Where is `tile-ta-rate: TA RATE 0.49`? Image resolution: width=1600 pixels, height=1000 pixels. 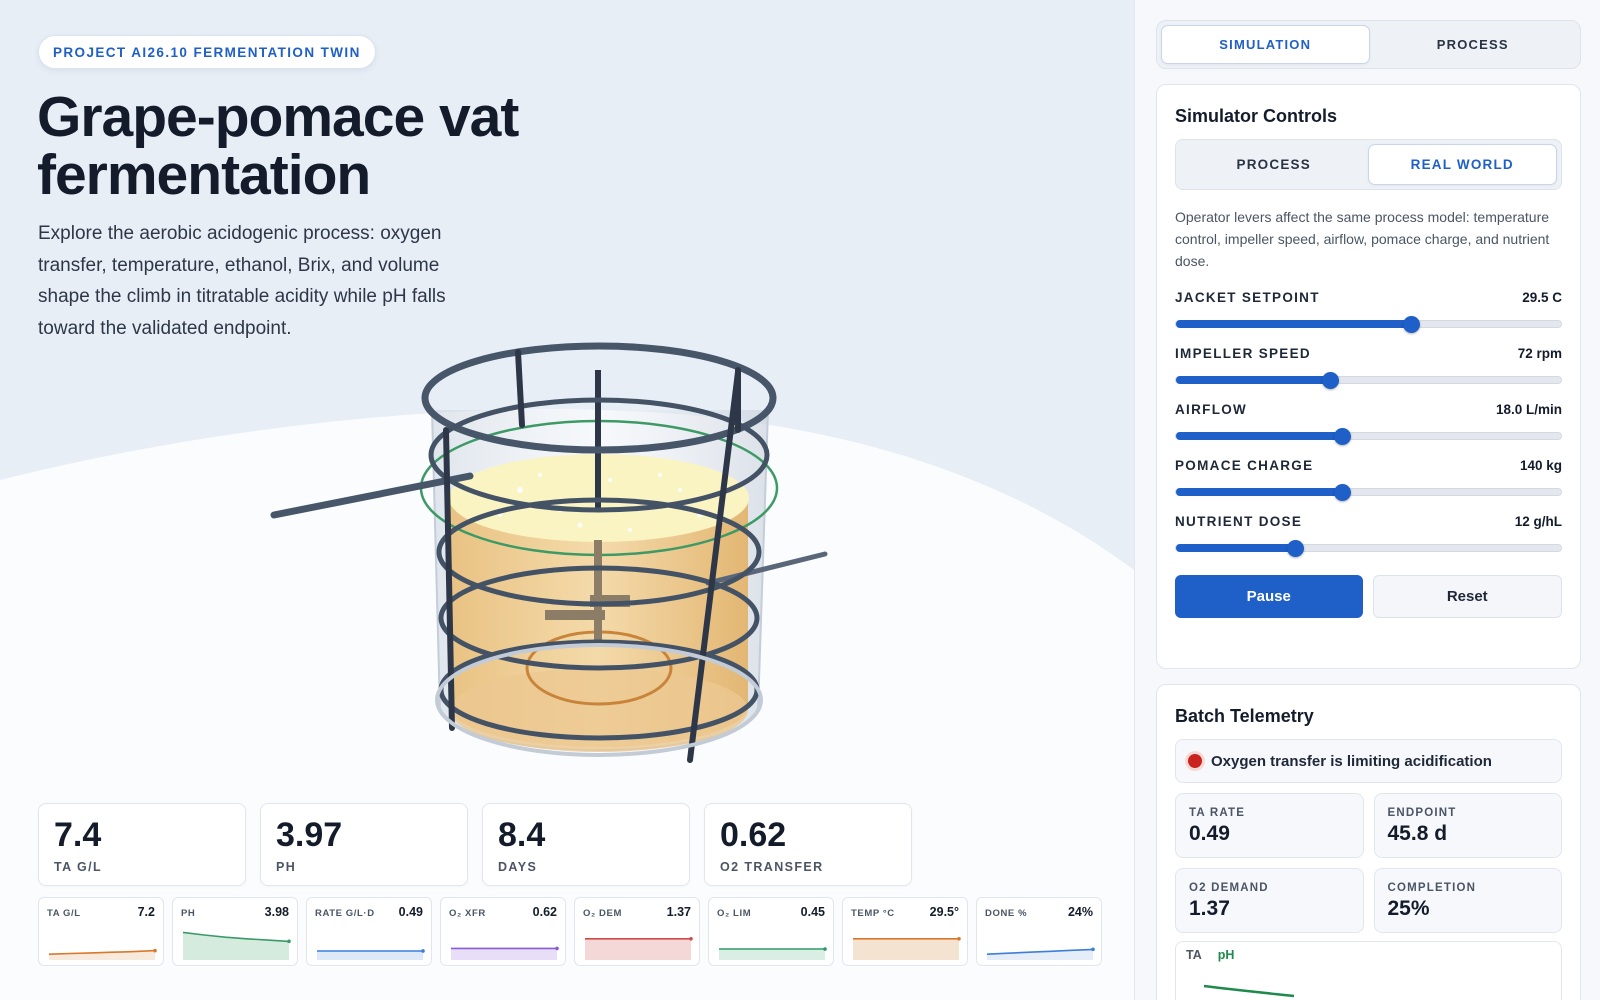
tile-ta-rate: TA RATE 0.49 is located at coordinates (1269, 825).